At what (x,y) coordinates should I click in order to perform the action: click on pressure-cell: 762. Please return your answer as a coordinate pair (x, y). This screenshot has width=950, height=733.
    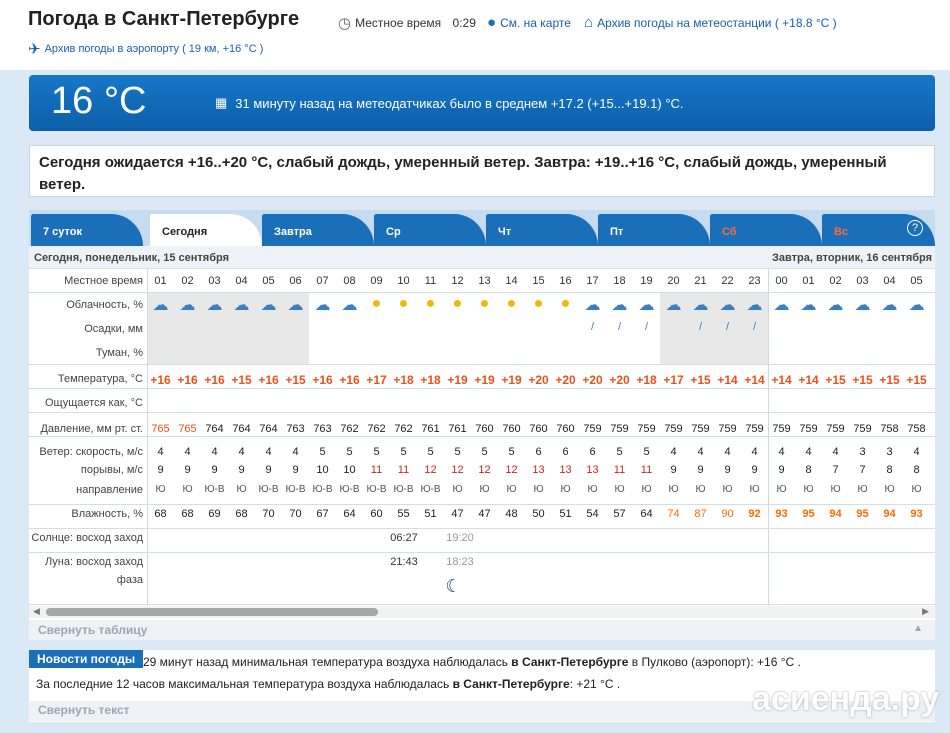
    Looking at the image, I should click on (349, 429).